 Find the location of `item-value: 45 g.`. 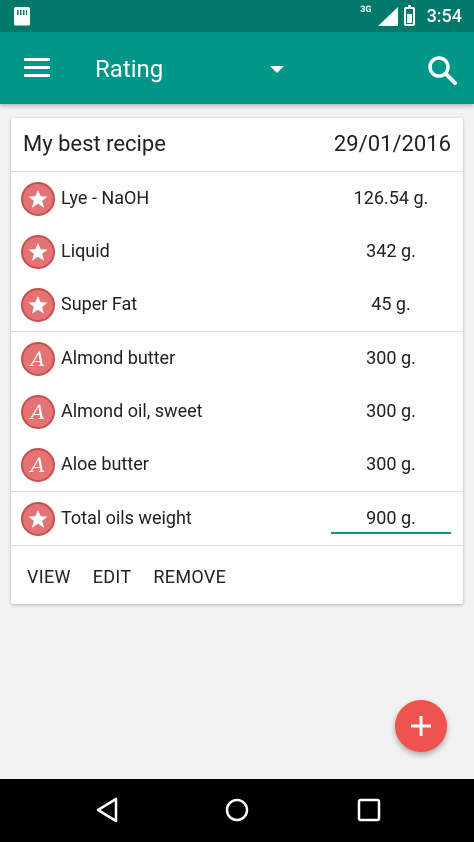

item-value: 45 g. is located at coordinates (391, 304).